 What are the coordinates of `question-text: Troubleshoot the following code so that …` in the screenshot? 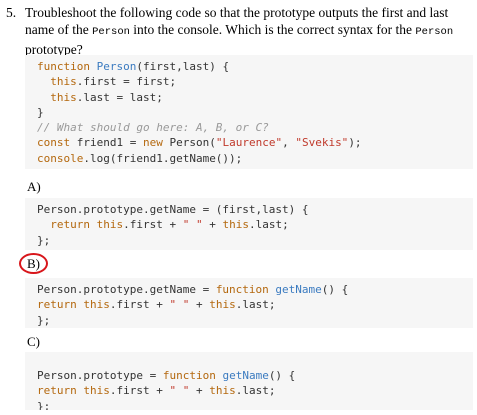 It's located at (249, 31).